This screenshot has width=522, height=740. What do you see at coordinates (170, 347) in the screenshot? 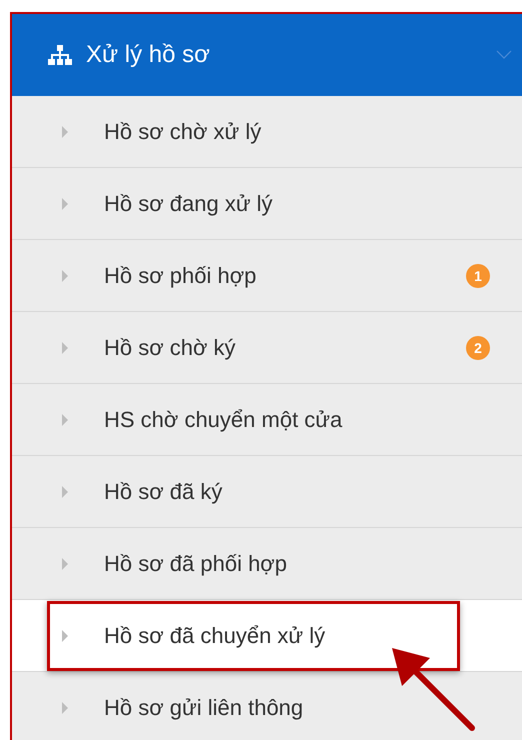
I see `menu-item-label: Hồ sơ chờ ký` at bounding box center [170, 347].